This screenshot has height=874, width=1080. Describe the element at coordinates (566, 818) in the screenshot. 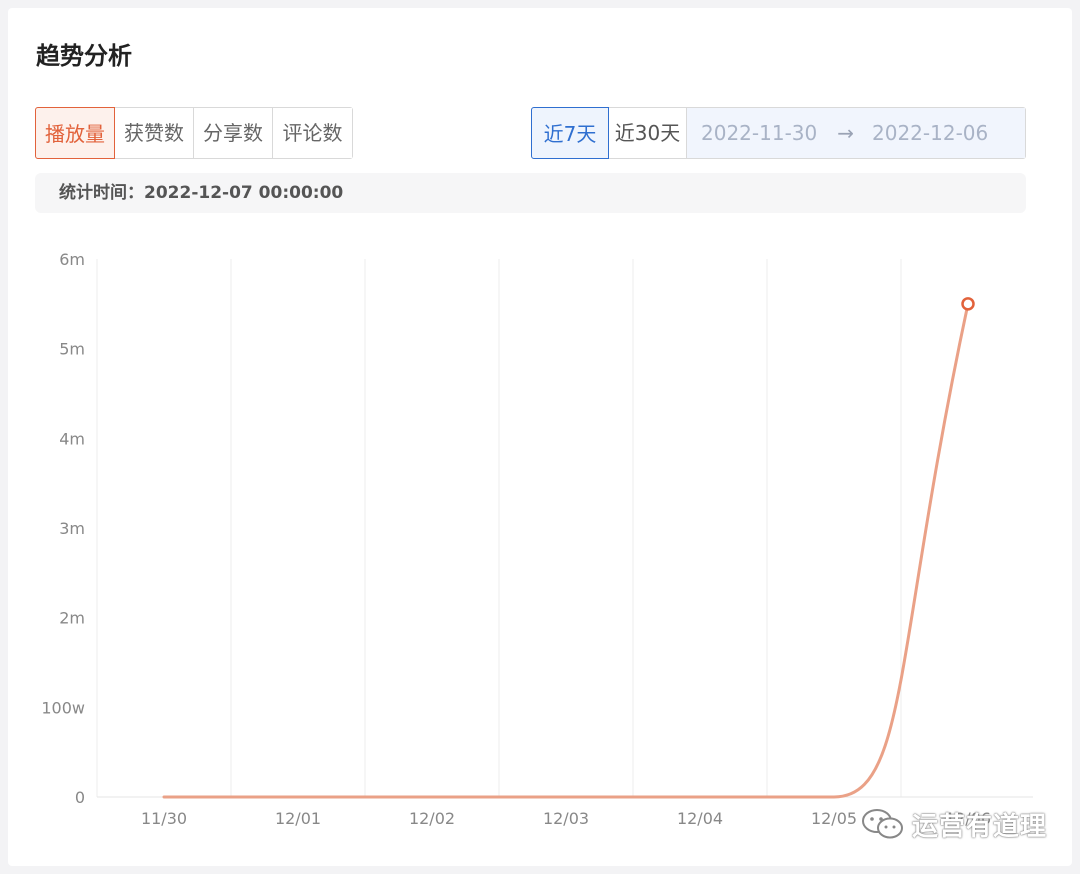

I see `x-tick-label: 12/03` at that location.